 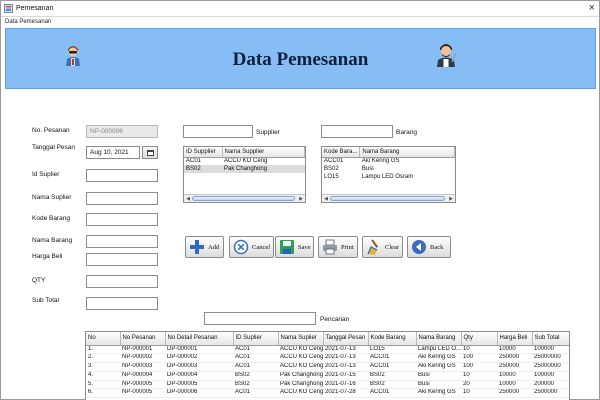 What do you see at coordinates (122, 219) in the screenshot?
I see `kode-barang-field` at bounding box center [122, 219].